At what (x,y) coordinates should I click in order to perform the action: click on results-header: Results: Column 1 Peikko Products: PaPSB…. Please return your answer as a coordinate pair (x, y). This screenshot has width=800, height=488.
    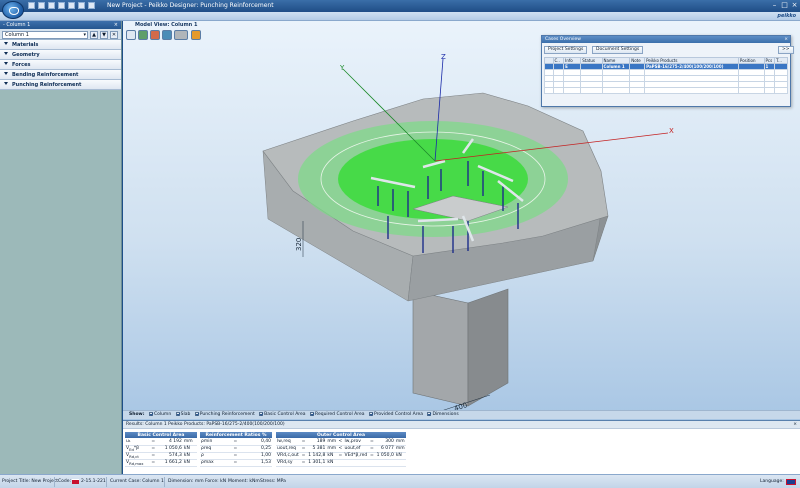
    Looking at the image, I should click on (461, 425).